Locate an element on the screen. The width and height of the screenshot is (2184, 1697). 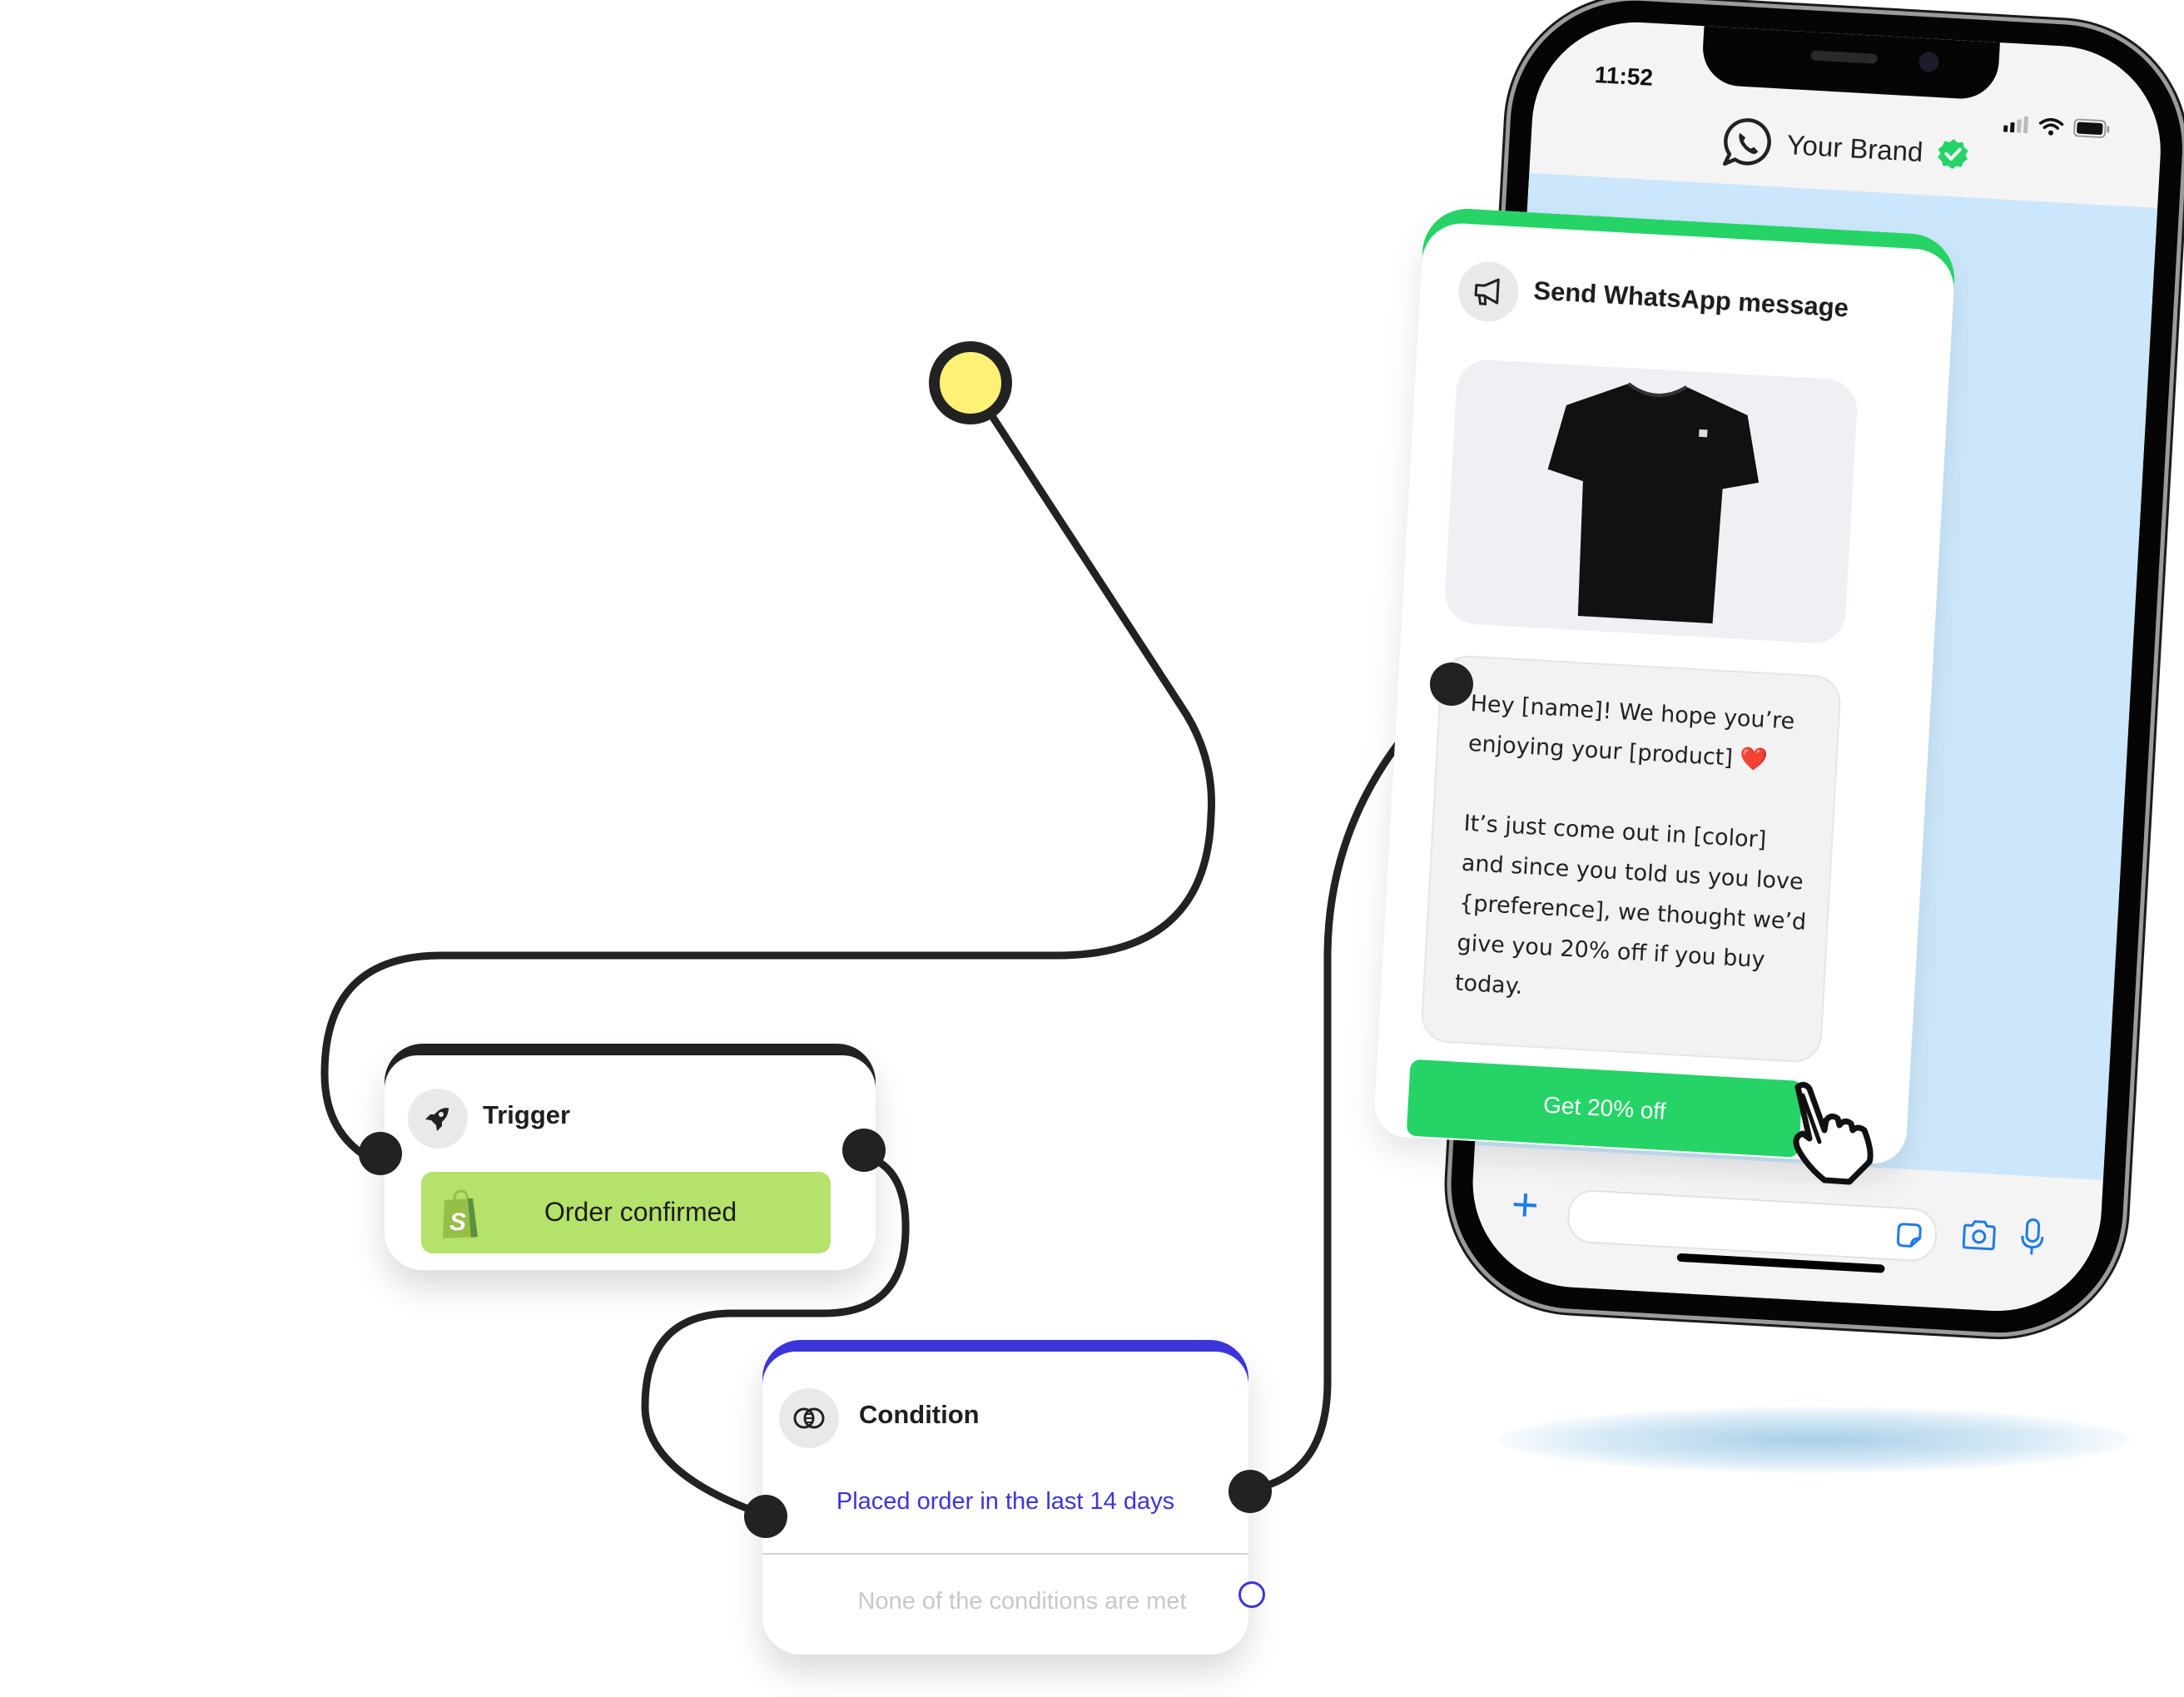
branch-divider is located at coordinates (1005, 1554).